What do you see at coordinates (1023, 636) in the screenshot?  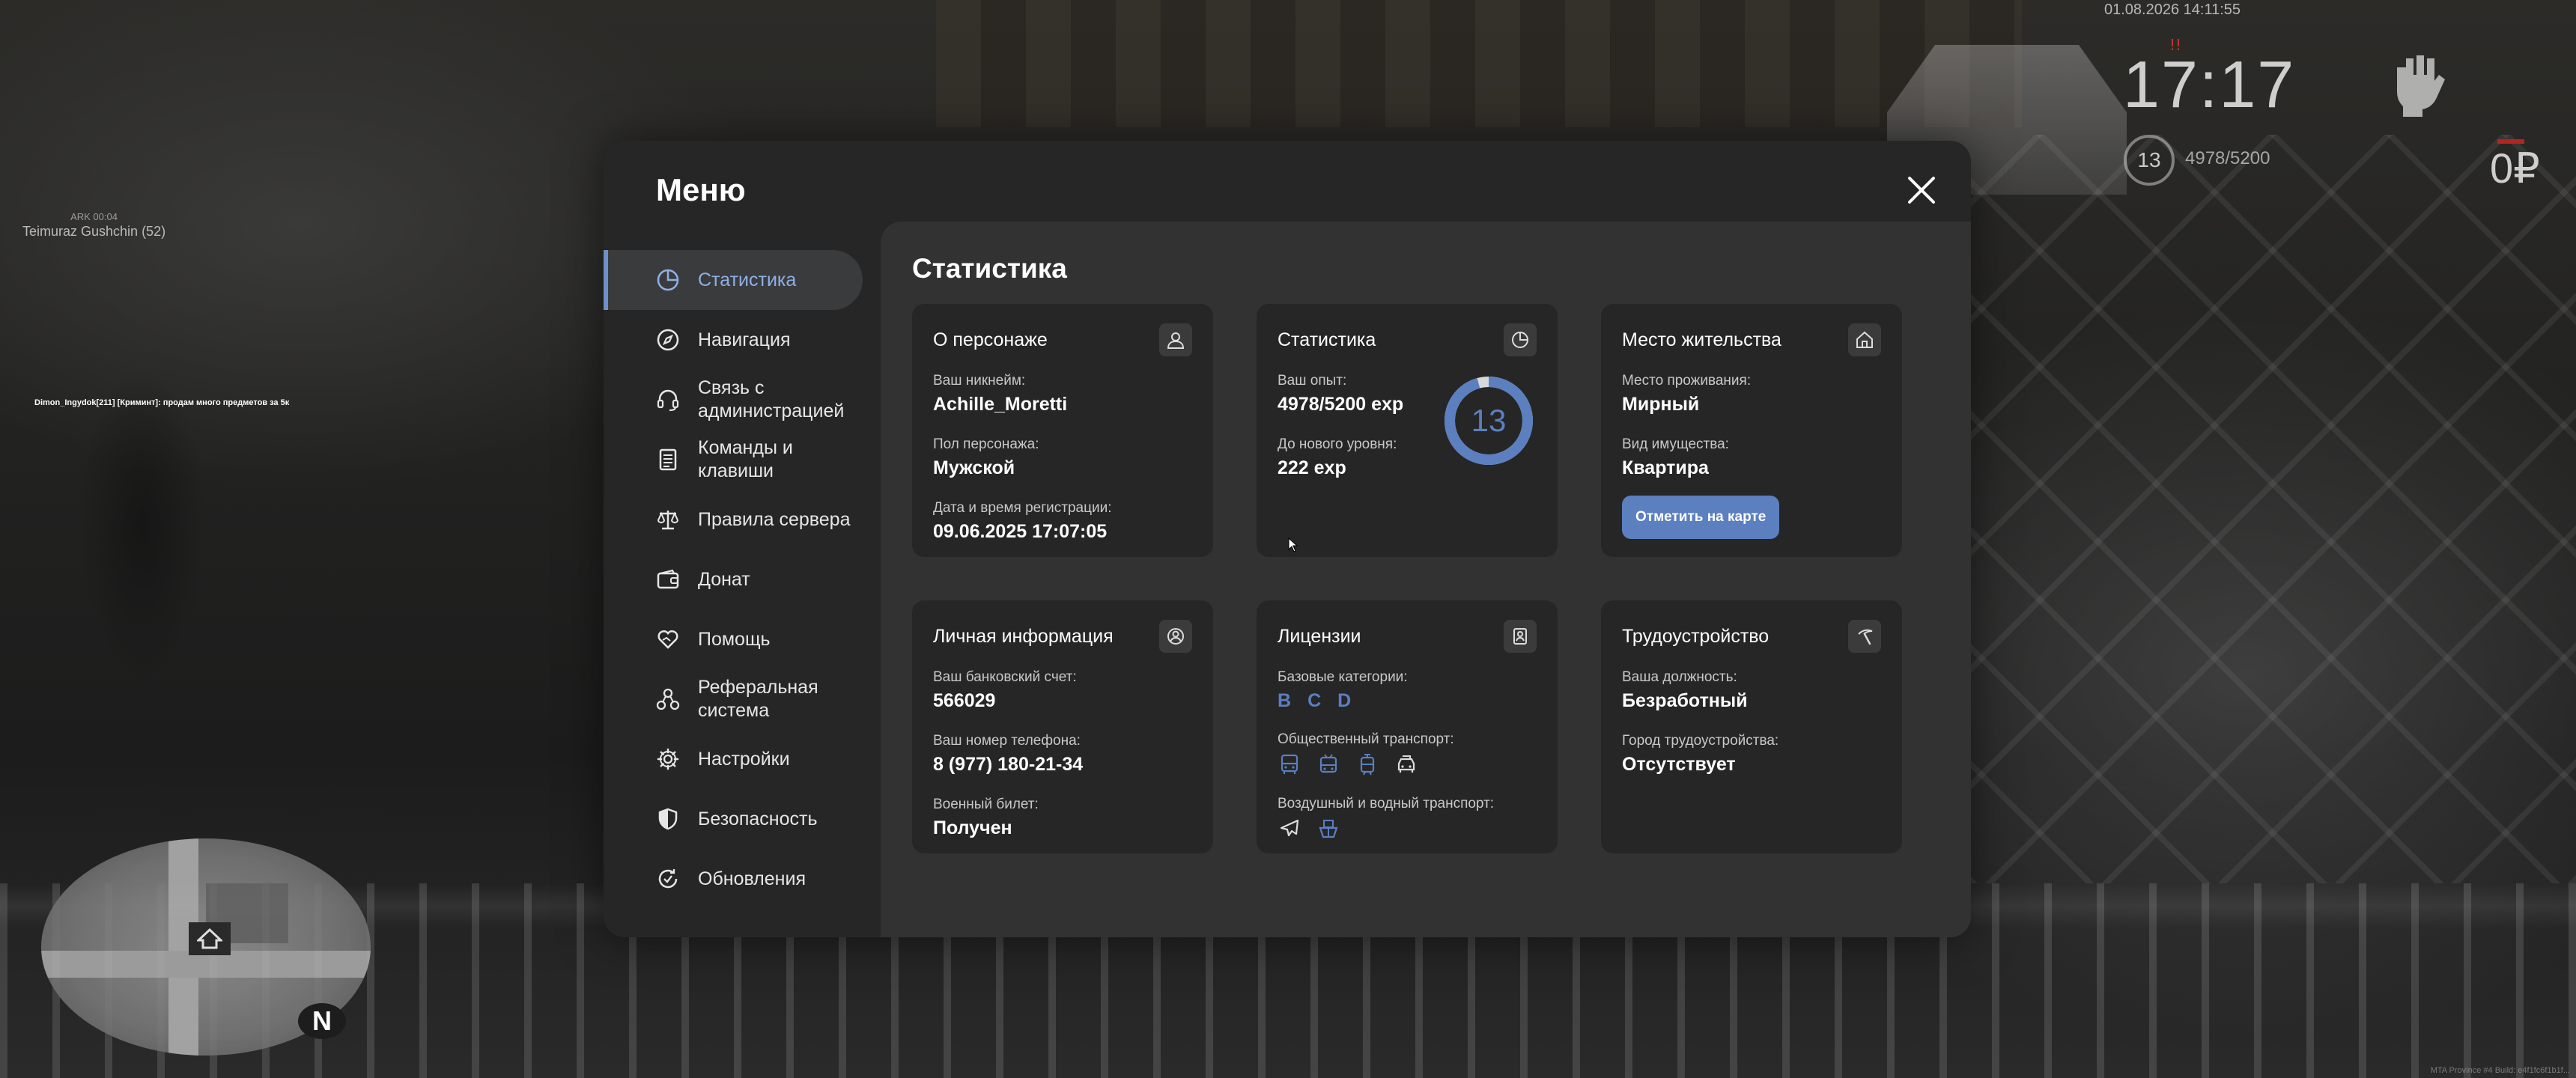 I see `card-title: Личная информация` at bounding box center [1023, 636].